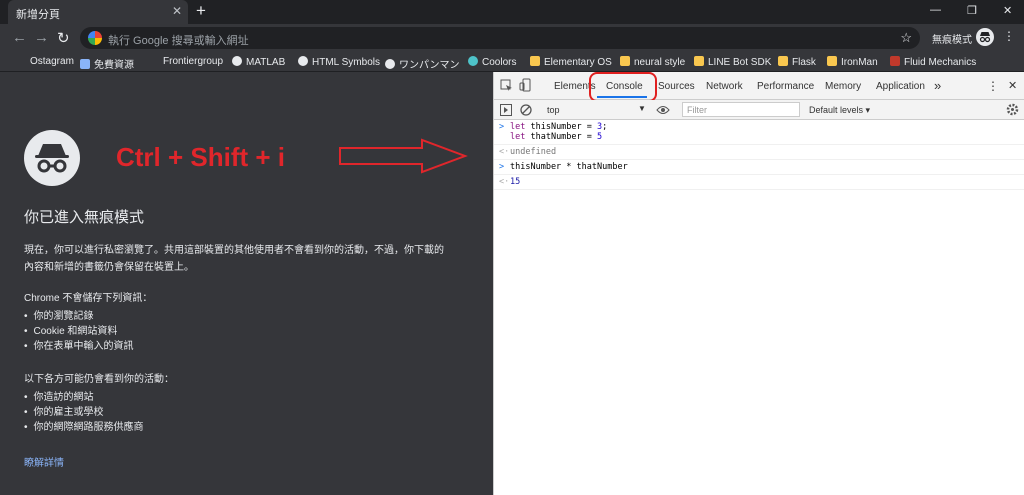 The width and height of the screenshot is (1024, 495). Describe the element at coordinates (663, 110) in the screenshot. I see `live-expression-eye-icon` at that location.